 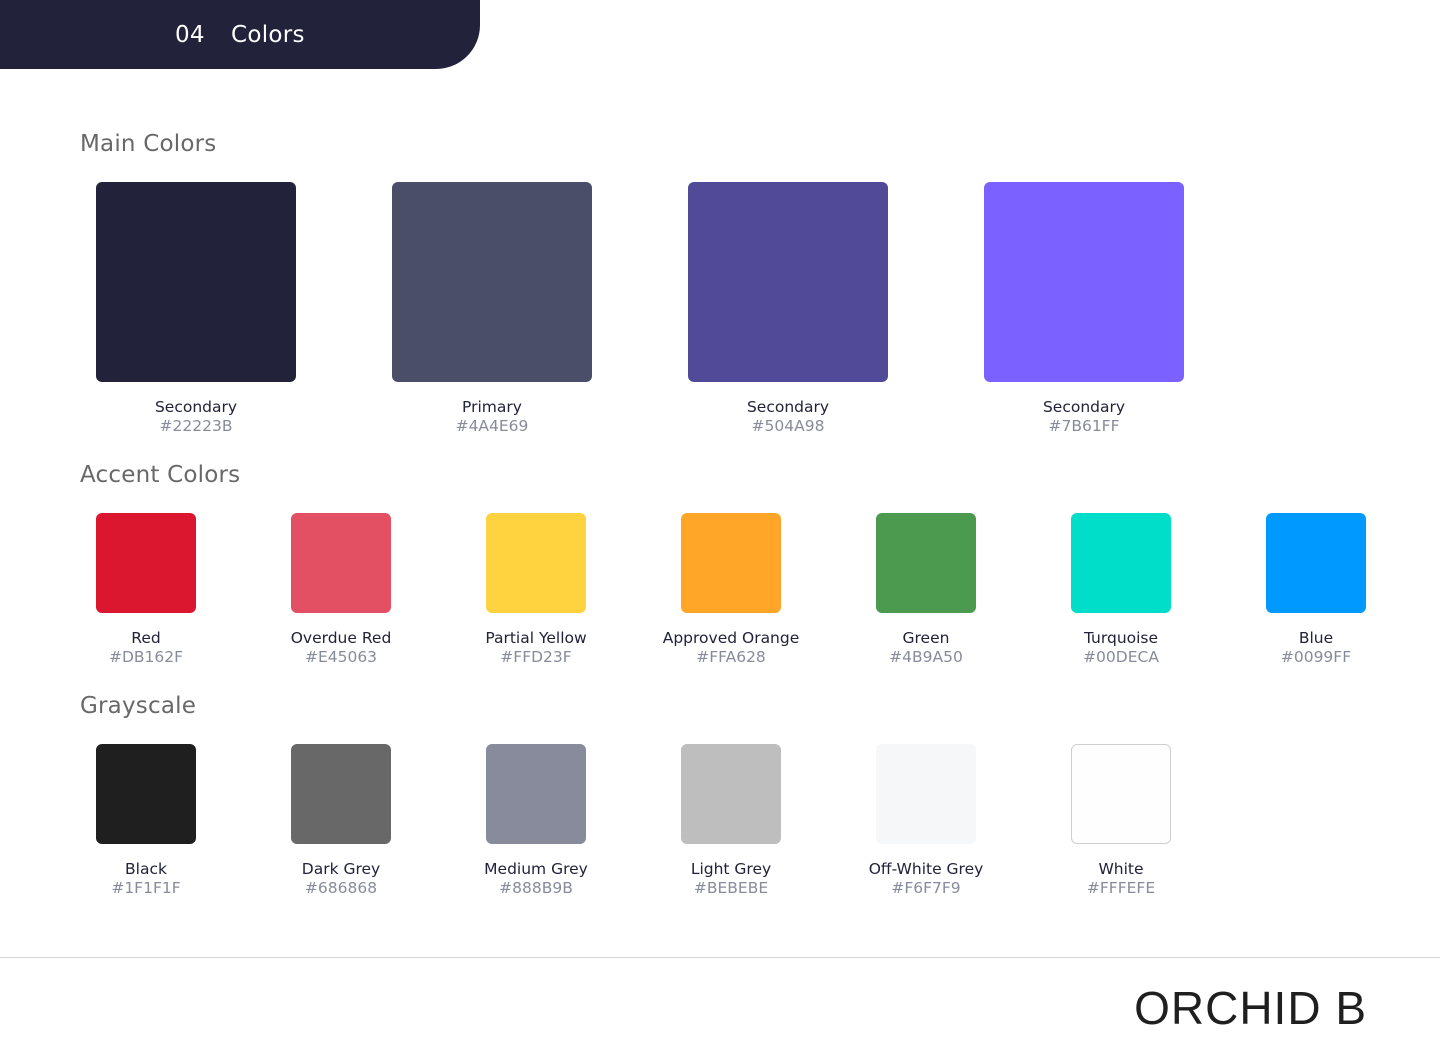 What do you see at coordinates (268, 35) in the screenshot?
I see `section-heading: Colors` at bounding box center [268, 35].